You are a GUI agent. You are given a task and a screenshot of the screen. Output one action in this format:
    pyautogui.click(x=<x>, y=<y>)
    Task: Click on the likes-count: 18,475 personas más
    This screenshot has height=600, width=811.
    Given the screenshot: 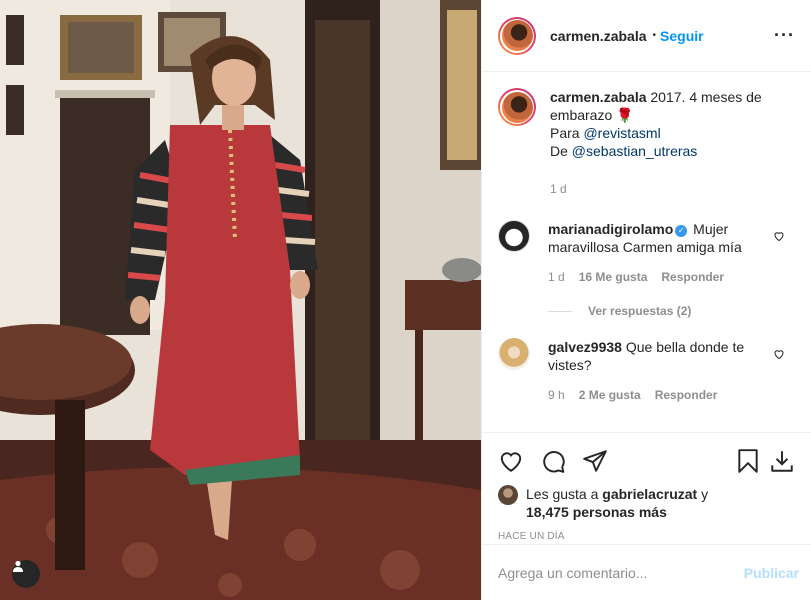 What is the action you would take?
    pyautogui.click(x=596, y=512)
    